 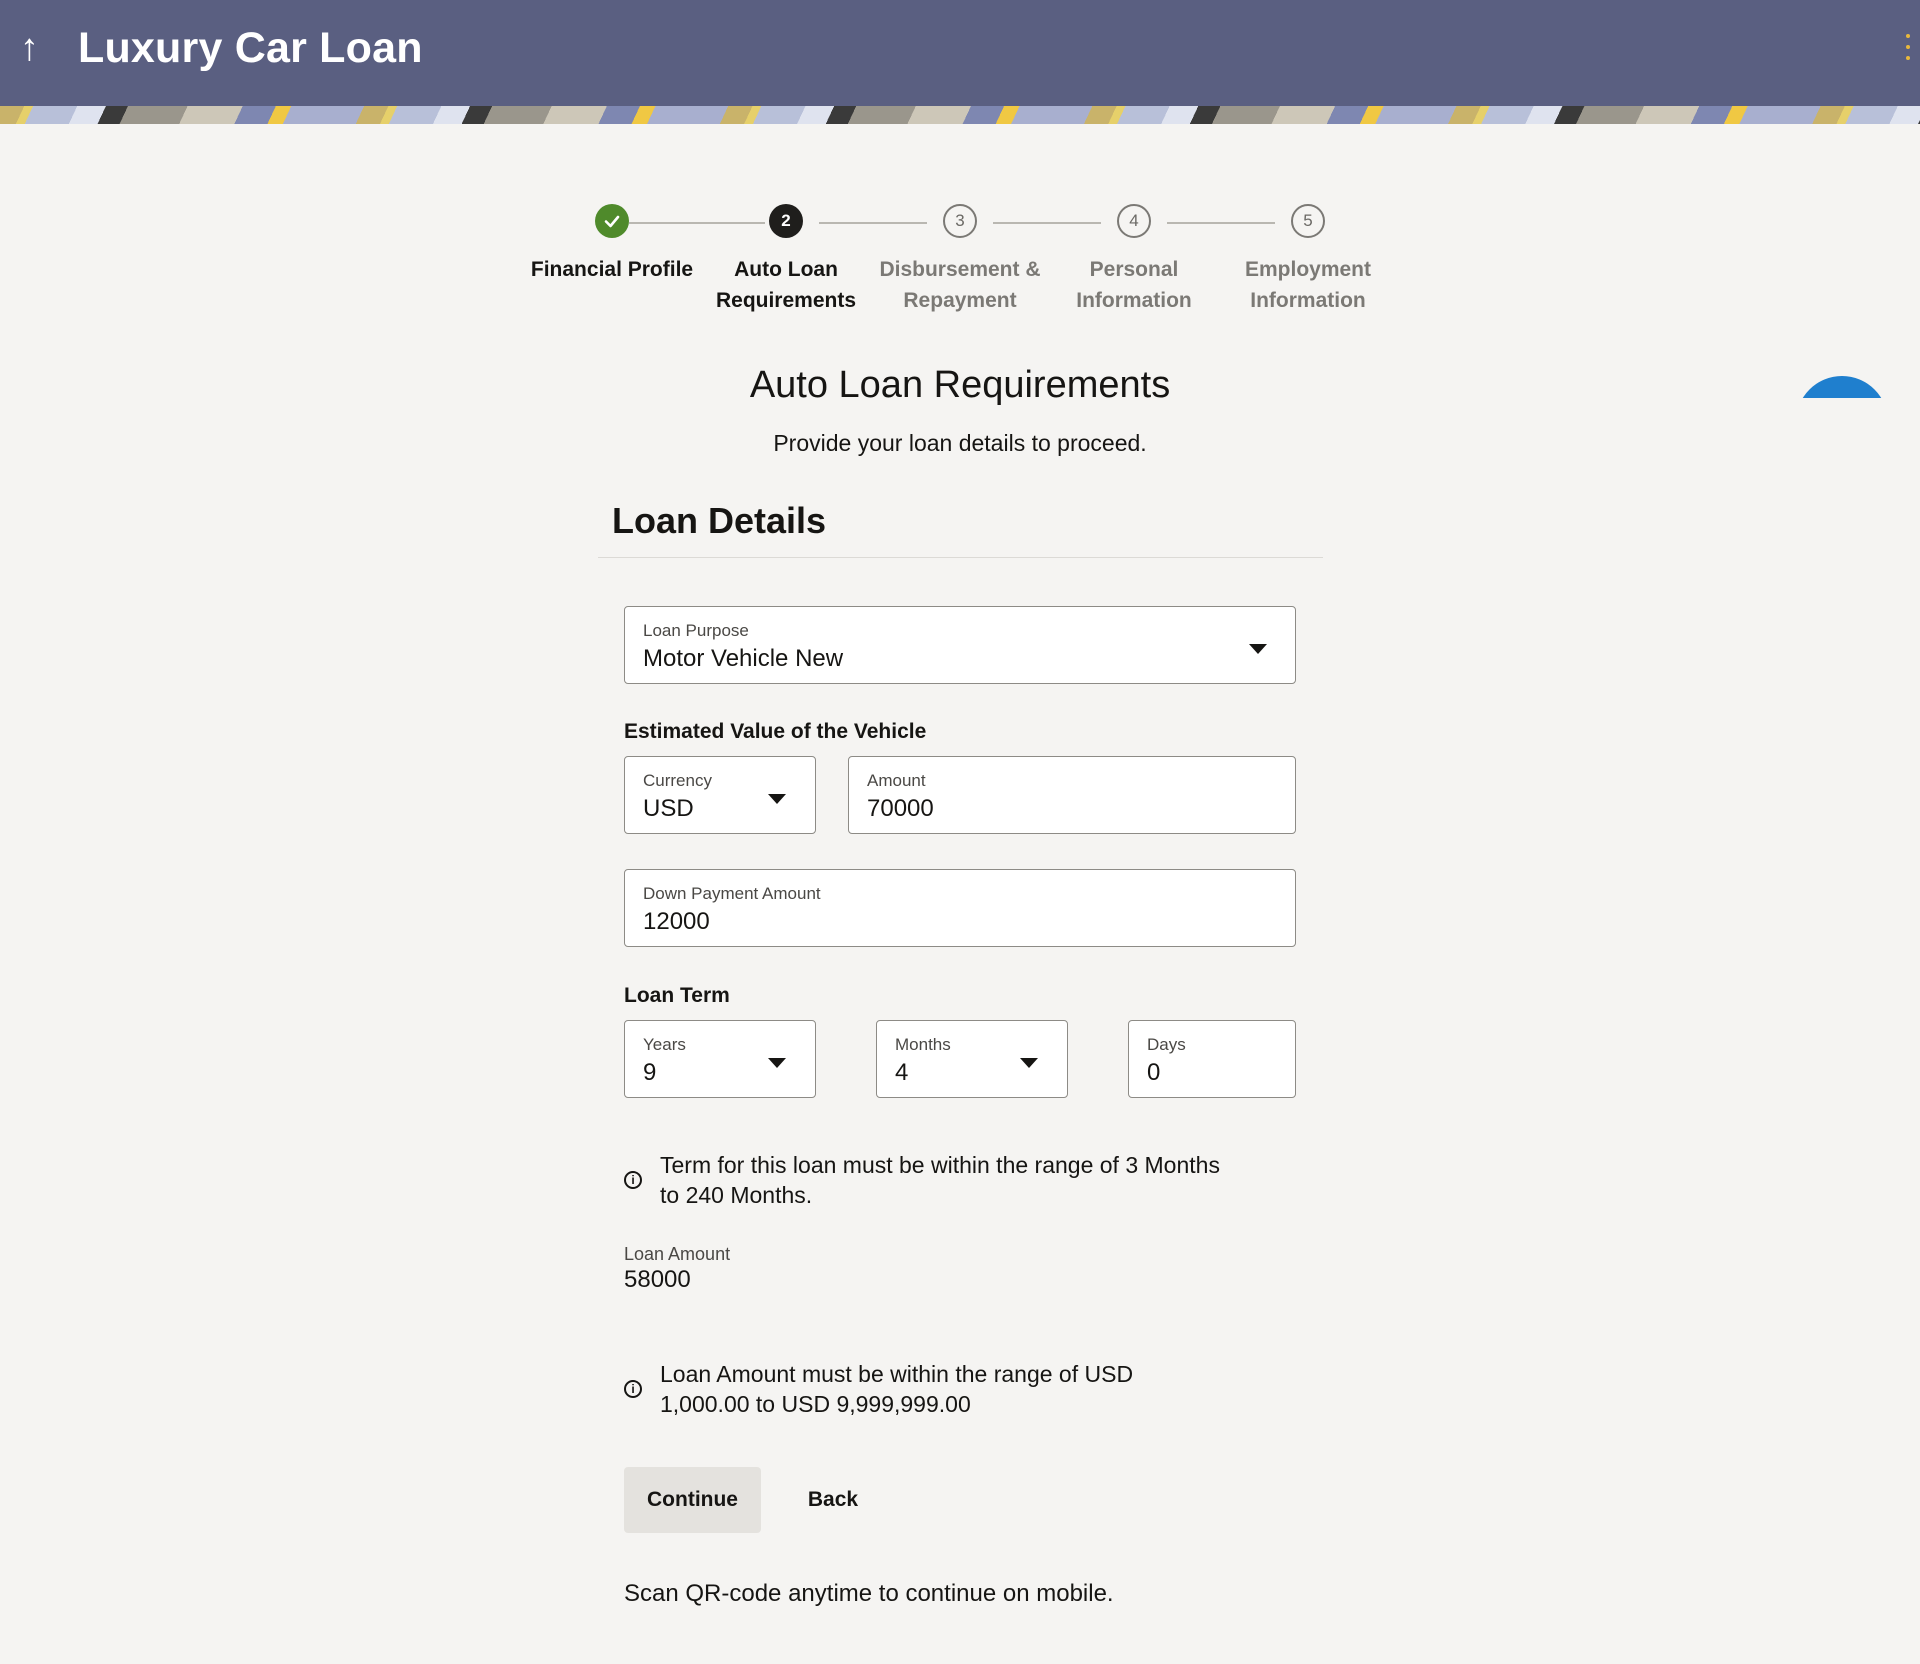 What do you see at coordinates (900, 808) in the screenshot?
I see `amount-value: 70000` at bounding box center [900, 808].